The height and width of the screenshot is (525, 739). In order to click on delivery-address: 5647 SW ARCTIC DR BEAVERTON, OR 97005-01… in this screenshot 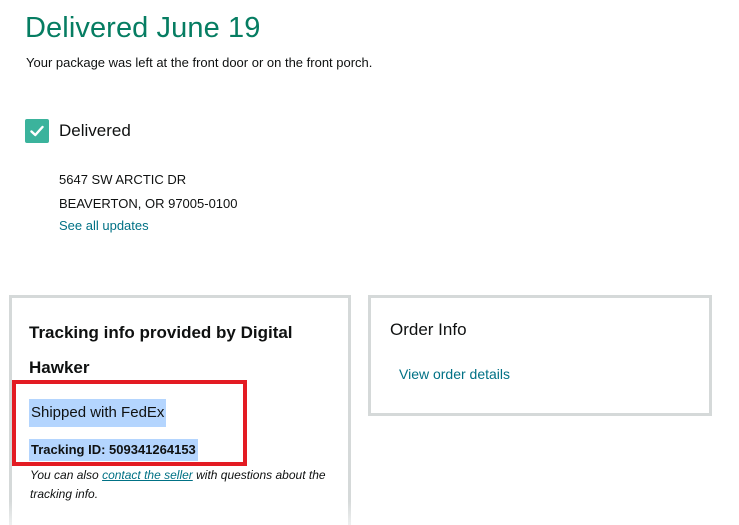, I will do `click(148, 192)`.